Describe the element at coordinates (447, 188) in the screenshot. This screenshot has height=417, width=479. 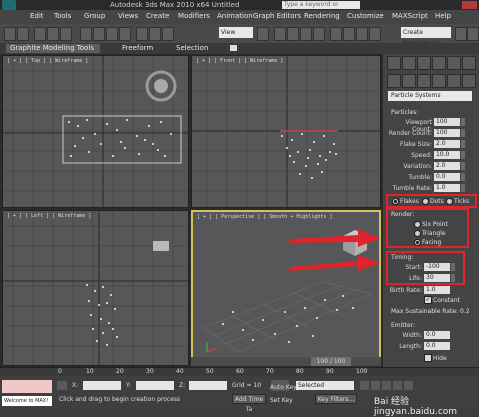
I see `tumble-rate-field: 1.0` at that location.